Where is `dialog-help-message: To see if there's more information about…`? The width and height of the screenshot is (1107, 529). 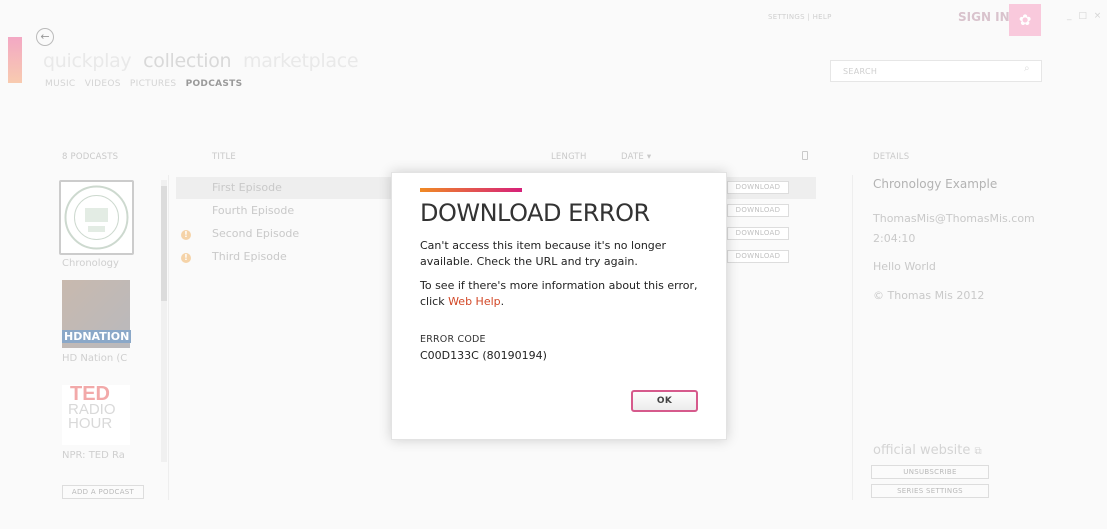
dialog-help-message: To see if there's more information about… is located at coordinates (565, 294).